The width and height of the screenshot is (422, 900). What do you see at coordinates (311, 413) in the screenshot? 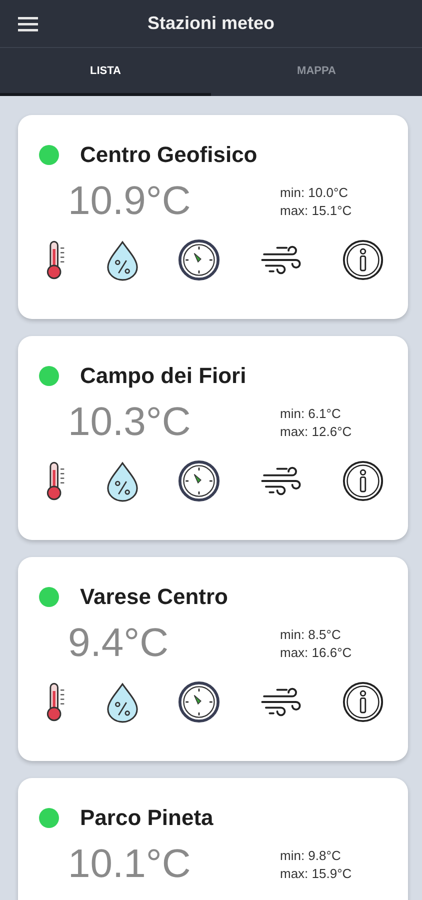
I see `min-temperature: min: 6.1°C` at bounding box center [311, 413].